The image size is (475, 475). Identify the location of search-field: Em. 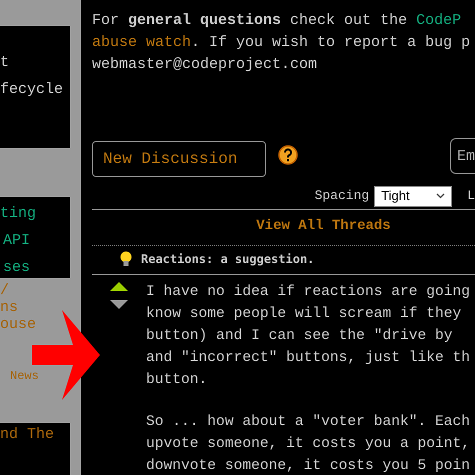
(462, 156).